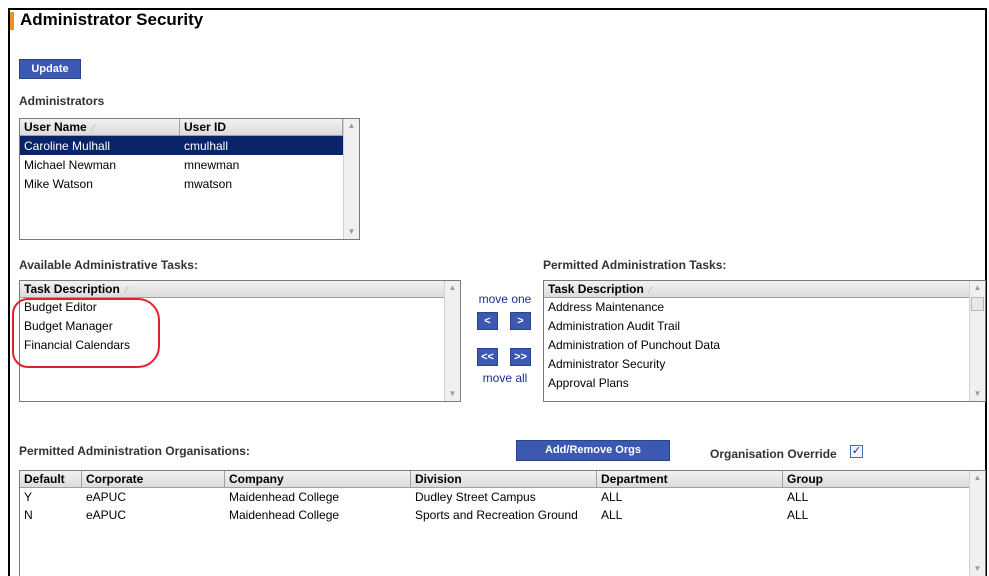  What do you see at coordinates (520, 321) in the screenshot?
I see `move-right-button: >` at bounding box center [520, 321].